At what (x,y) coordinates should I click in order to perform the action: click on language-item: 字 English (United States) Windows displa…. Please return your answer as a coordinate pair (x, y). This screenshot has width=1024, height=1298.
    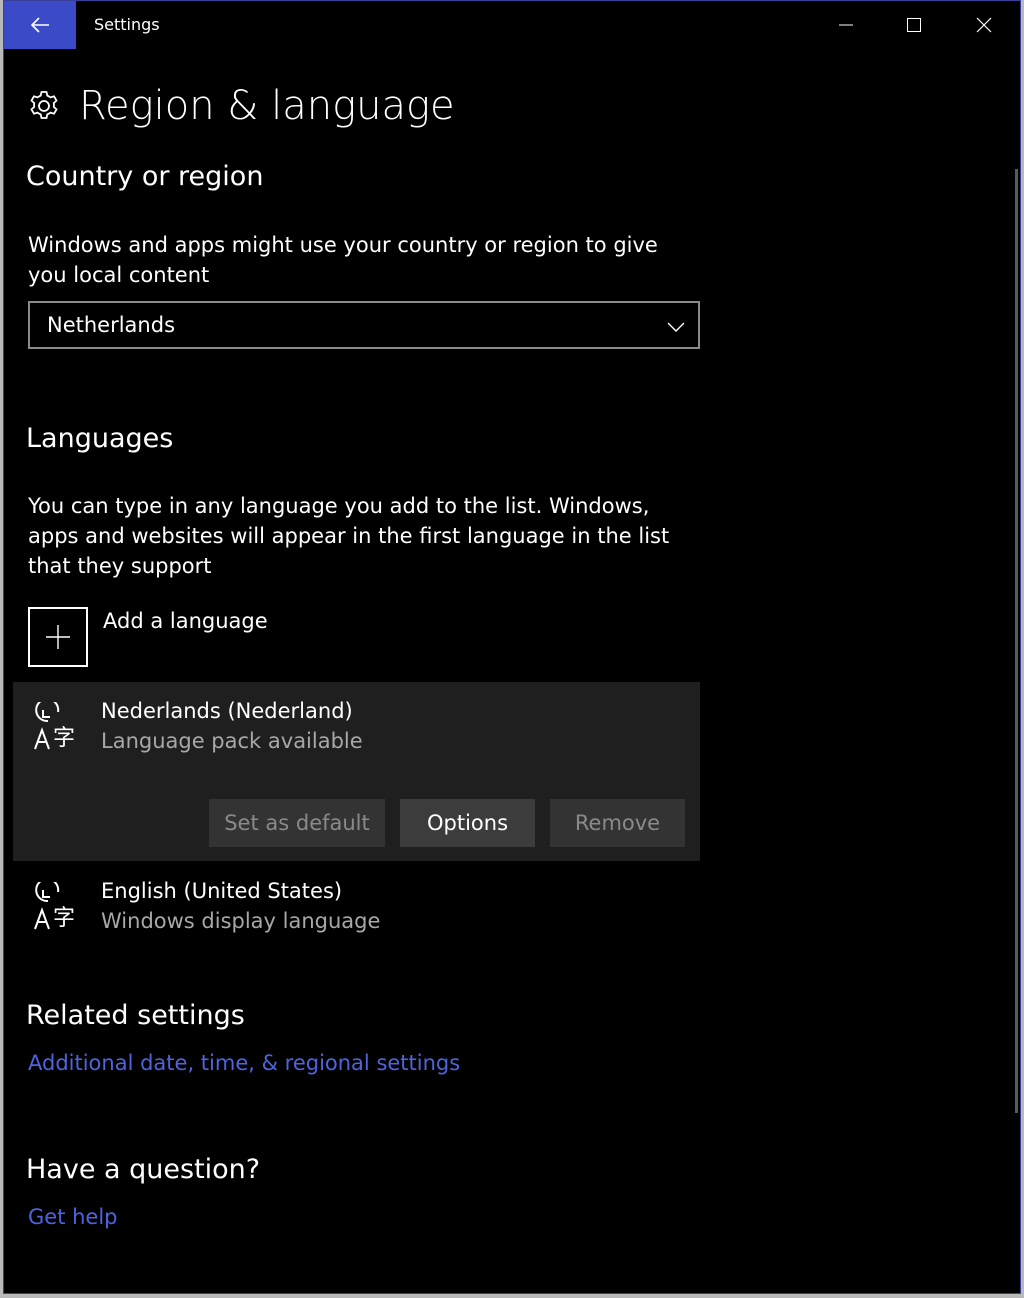
    Looking at the image, I should click on (356, 907).